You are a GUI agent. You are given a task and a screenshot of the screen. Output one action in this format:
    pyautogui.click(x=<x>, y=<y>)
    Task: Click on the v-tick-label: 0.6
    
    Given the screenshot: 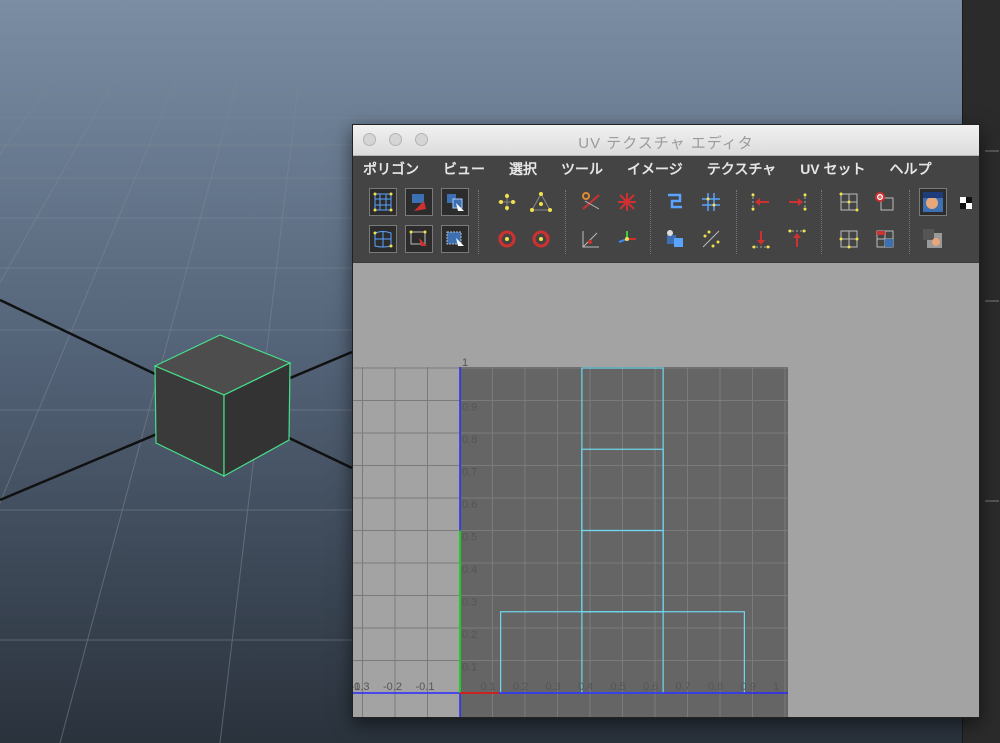 What is the action you would take?
    pyautogui.click(x=469, y=505)
    